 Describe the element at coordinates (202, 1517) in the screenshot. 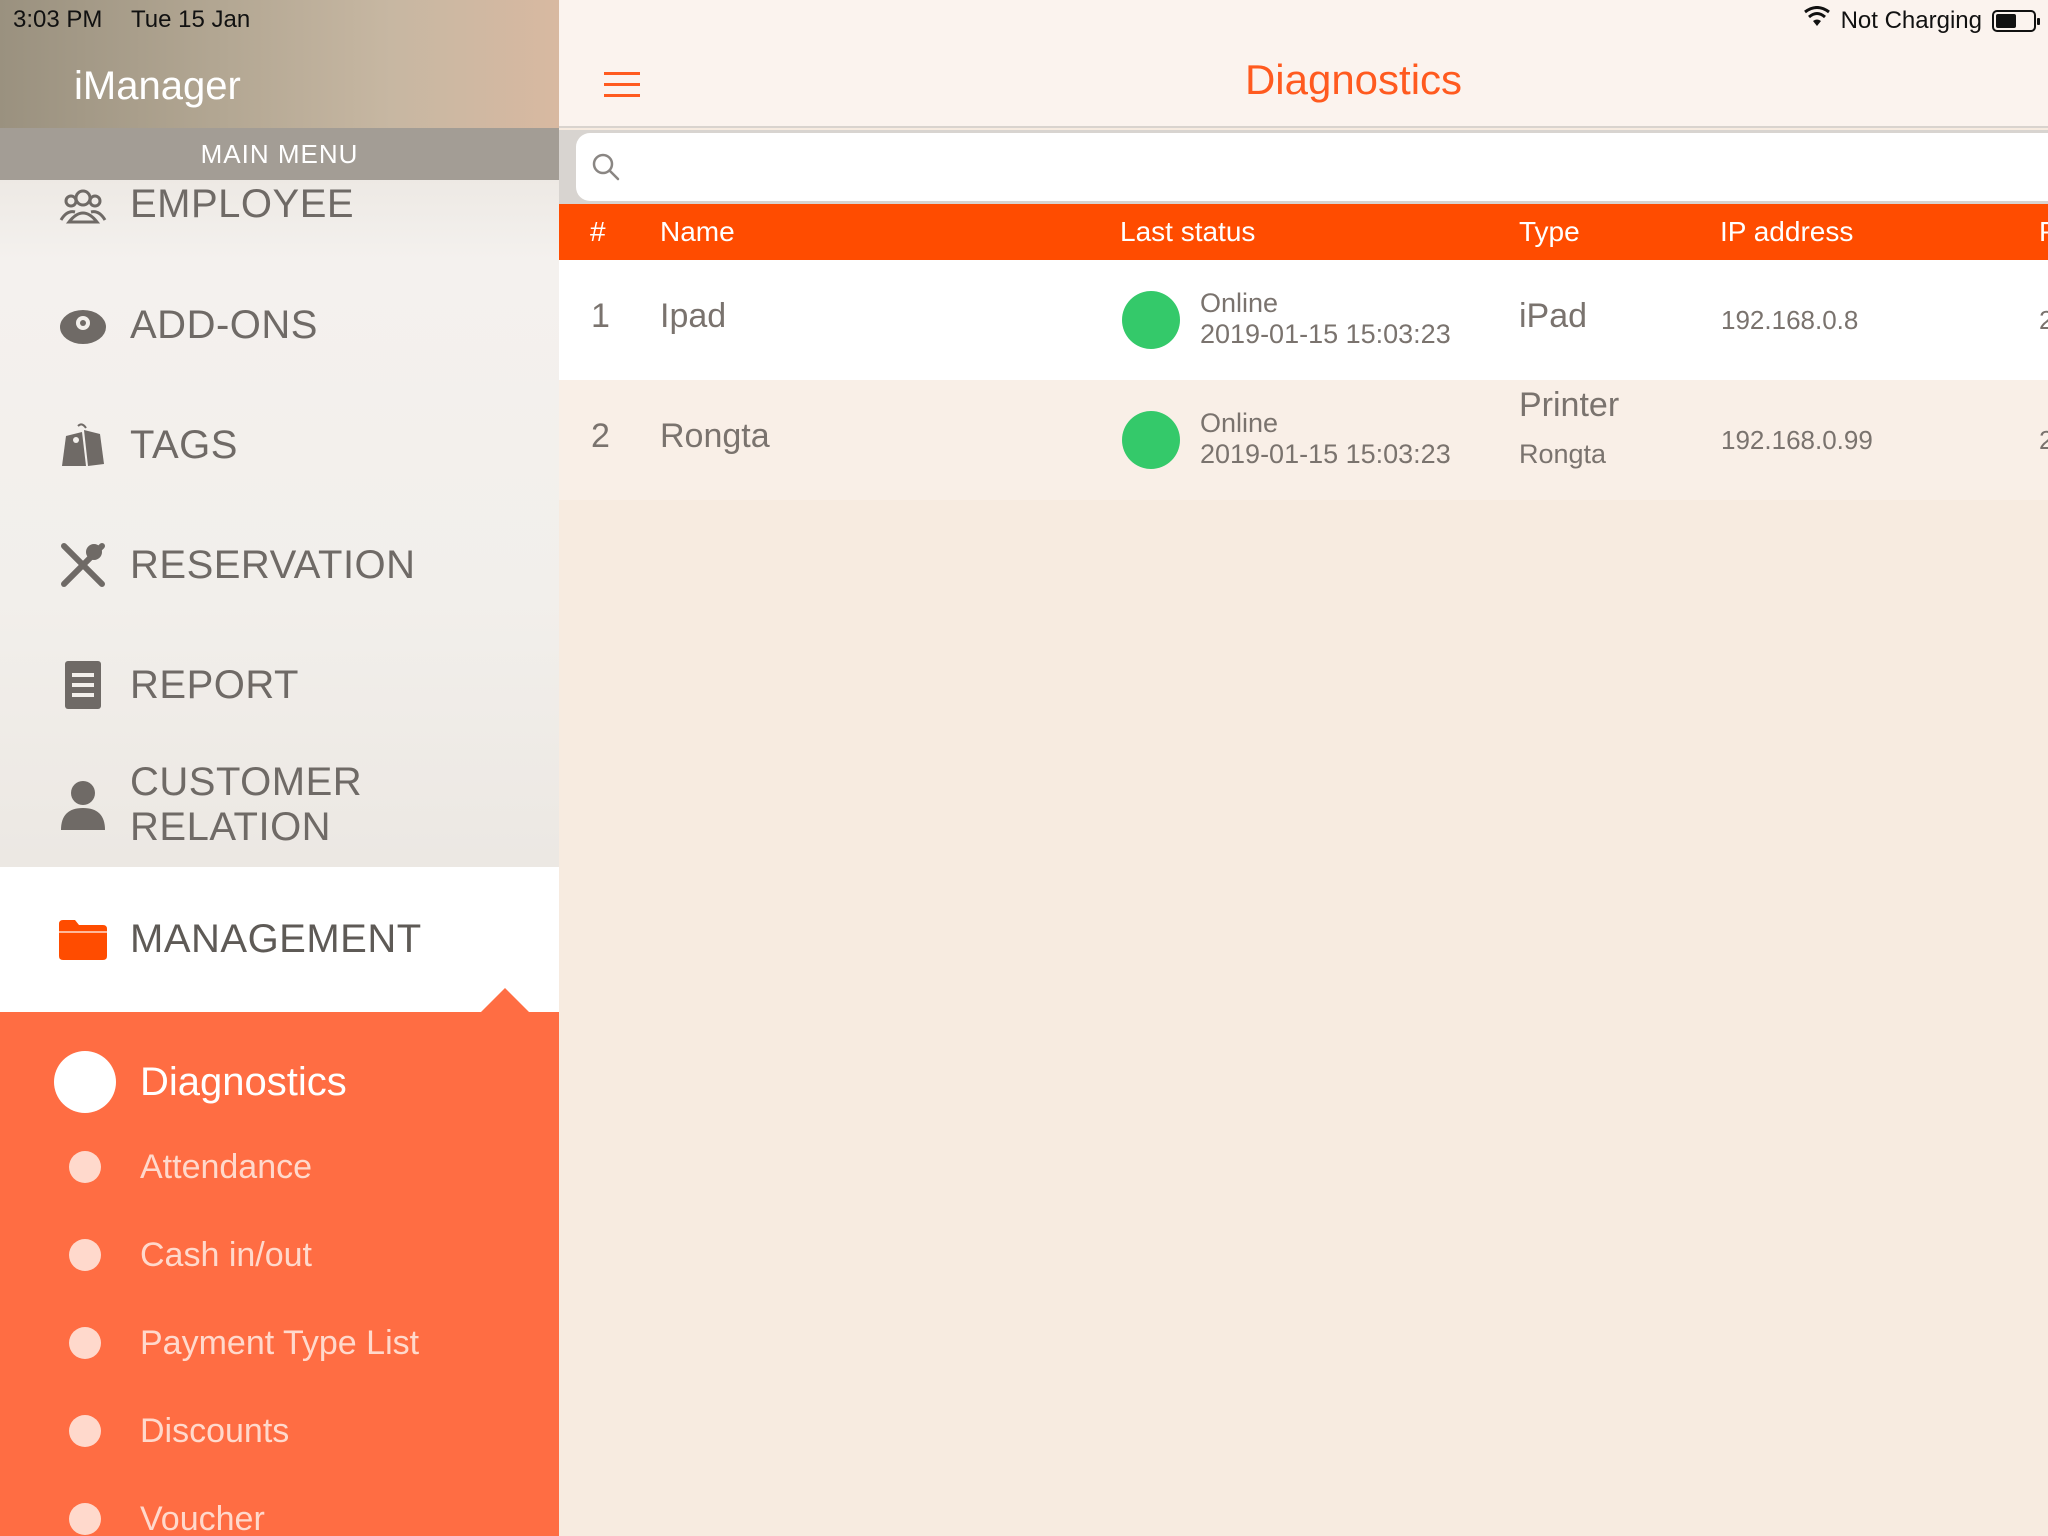

I see `submenu-item-label: Voucher` at that location.